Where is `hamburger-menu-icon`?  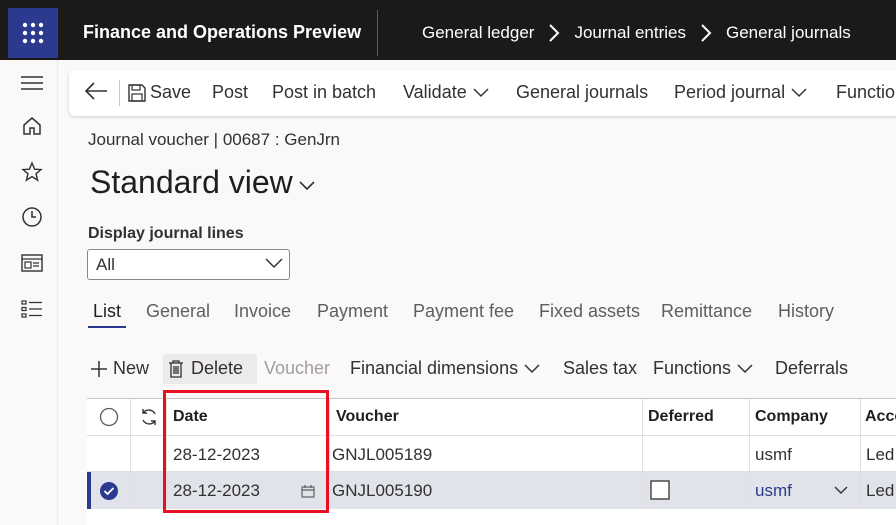 hamburger-menu-icon is located at coordinates (32, 83).